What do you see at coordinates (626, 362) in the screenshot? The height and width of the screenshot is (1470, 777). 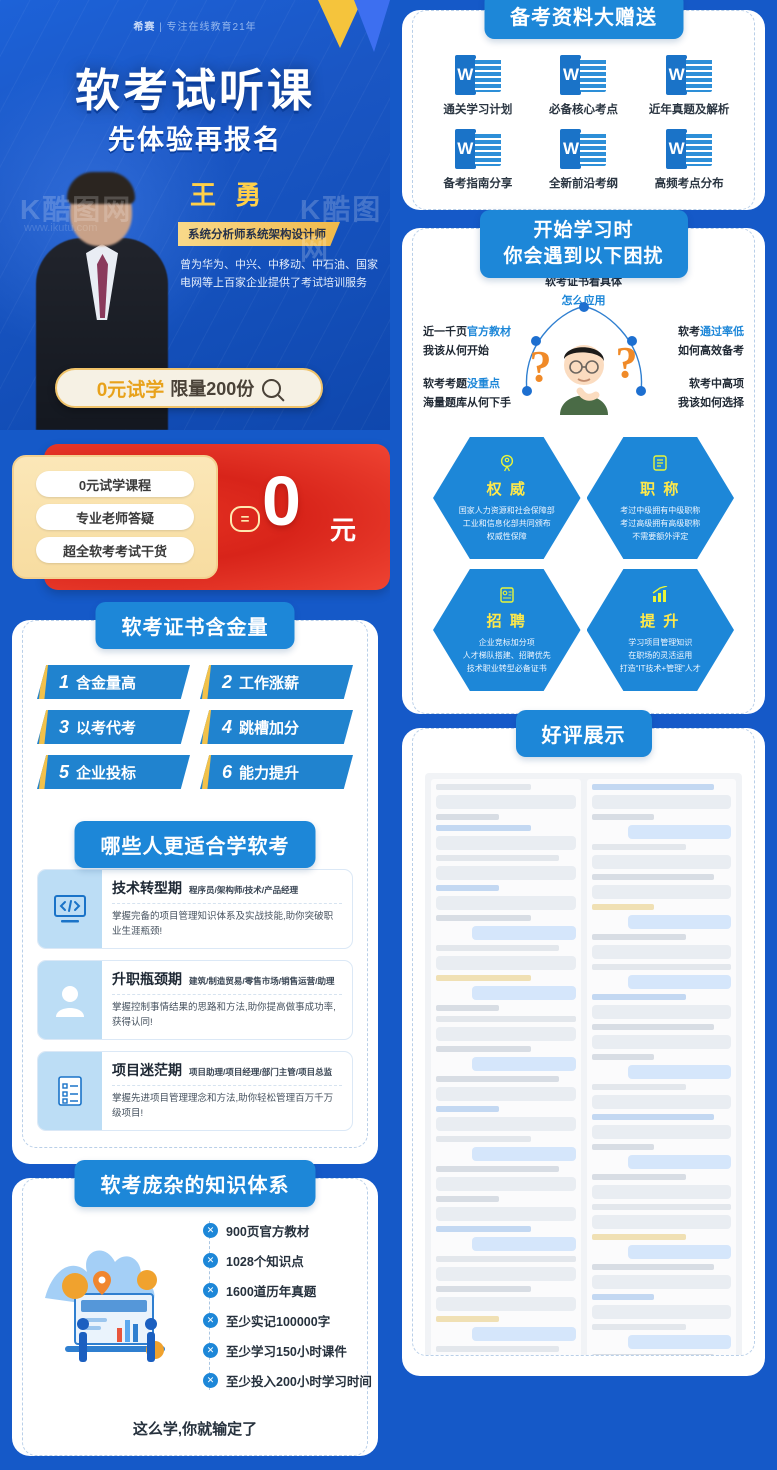 I see `question-mark-icon: ?` at bounding box center [626, 362].